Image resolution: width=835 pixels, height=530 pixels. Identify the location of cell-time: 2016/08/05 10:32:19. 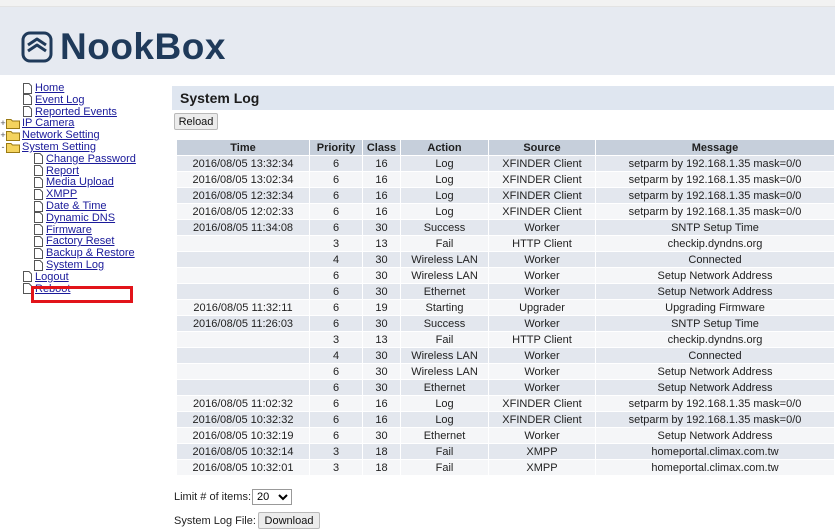
(243, 435).